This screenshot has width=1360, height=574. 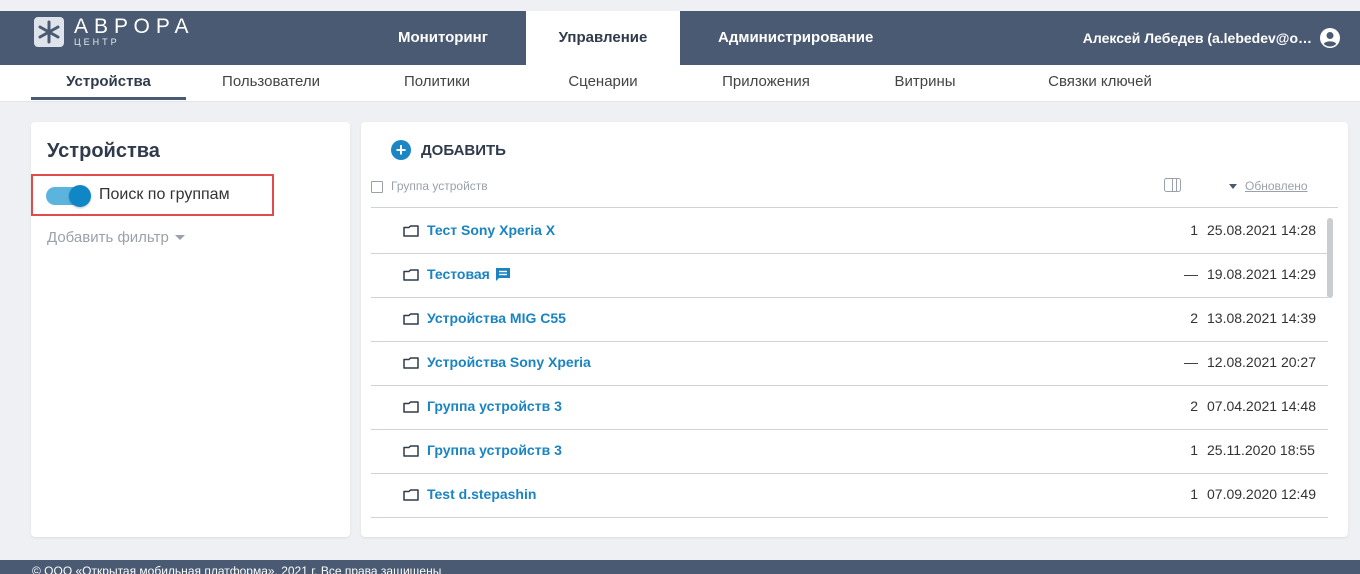 I want to click on table-row: Тест Sony Xperia X 1 25.08.2021 14:28, so click(x=849, y=232).